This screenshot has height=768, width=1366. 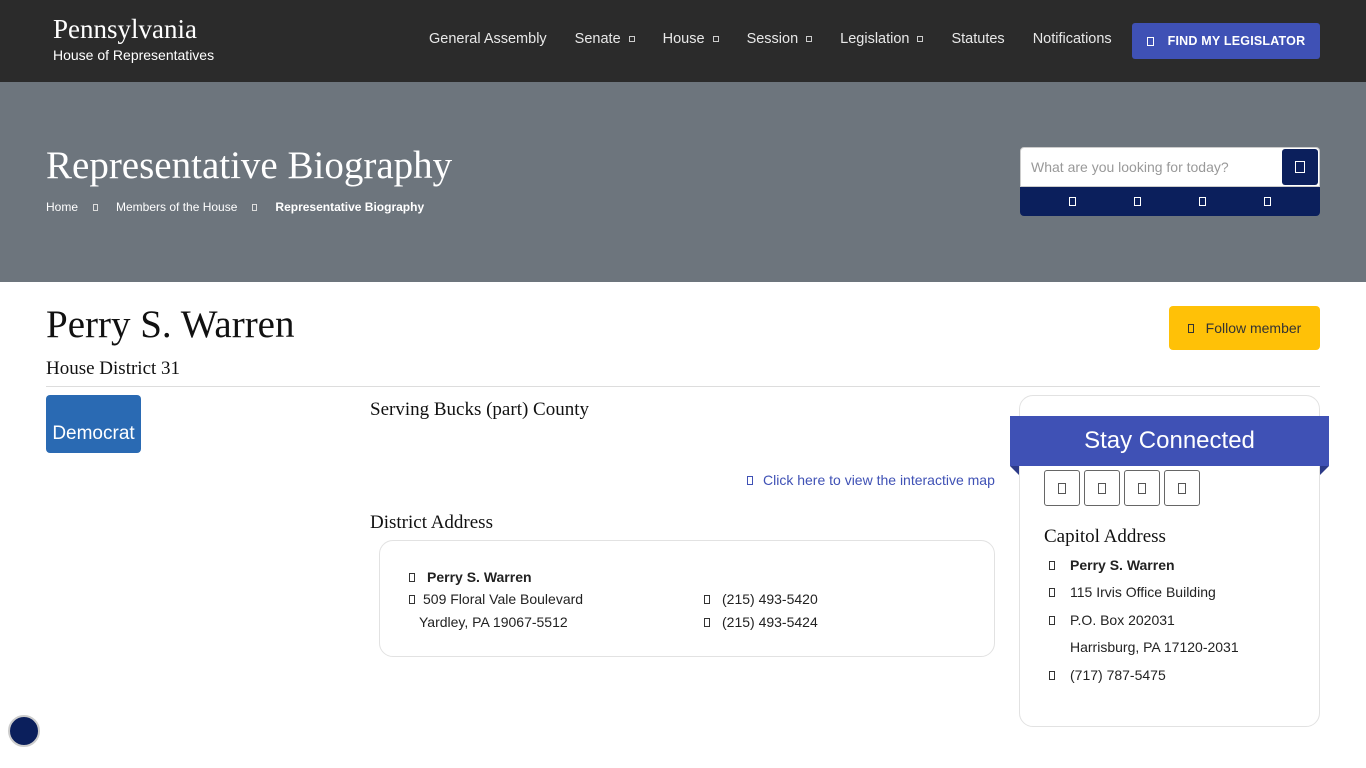 I want to click on capitol-name-row: Perry S. Warren, so click(x=1112, y=565).